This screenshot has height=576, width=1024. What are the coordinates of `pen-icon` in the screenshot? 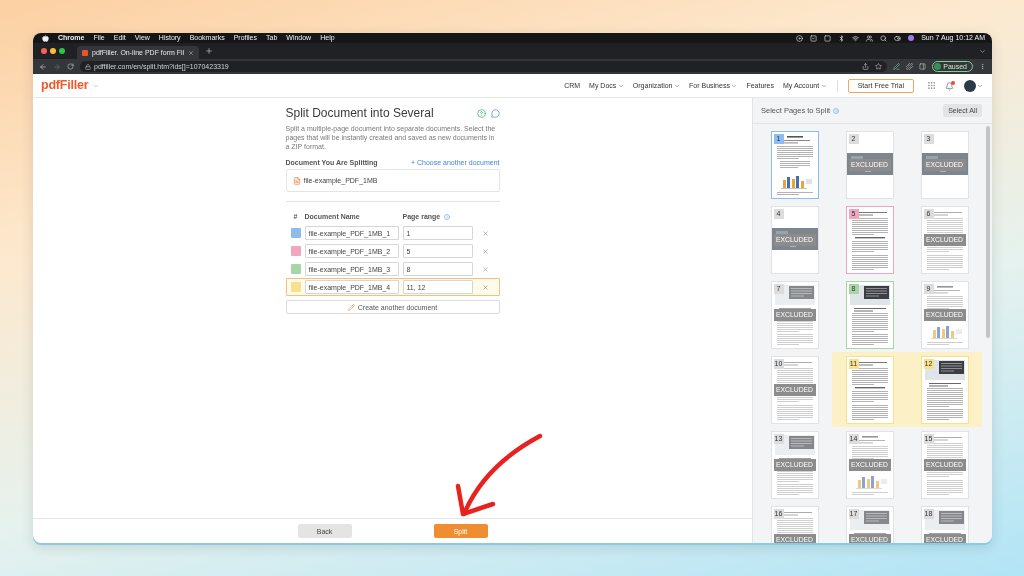 It's located at (897, 66).